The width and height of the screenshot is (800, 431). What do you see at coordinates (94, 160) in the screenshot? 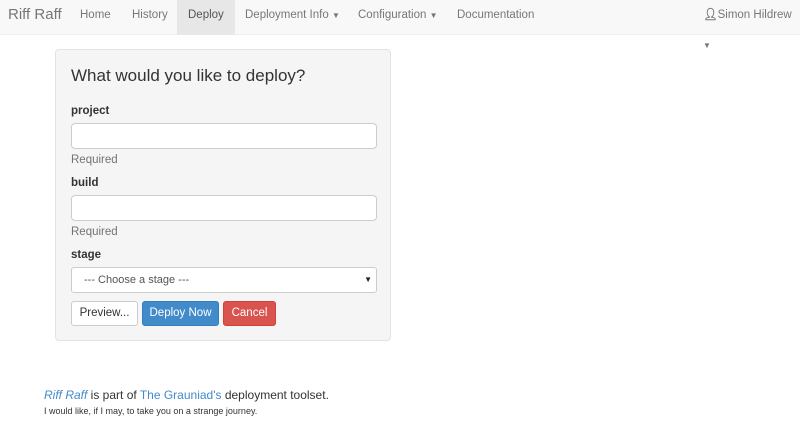
I see `project-help: Required` at bounding box center [94, 160].